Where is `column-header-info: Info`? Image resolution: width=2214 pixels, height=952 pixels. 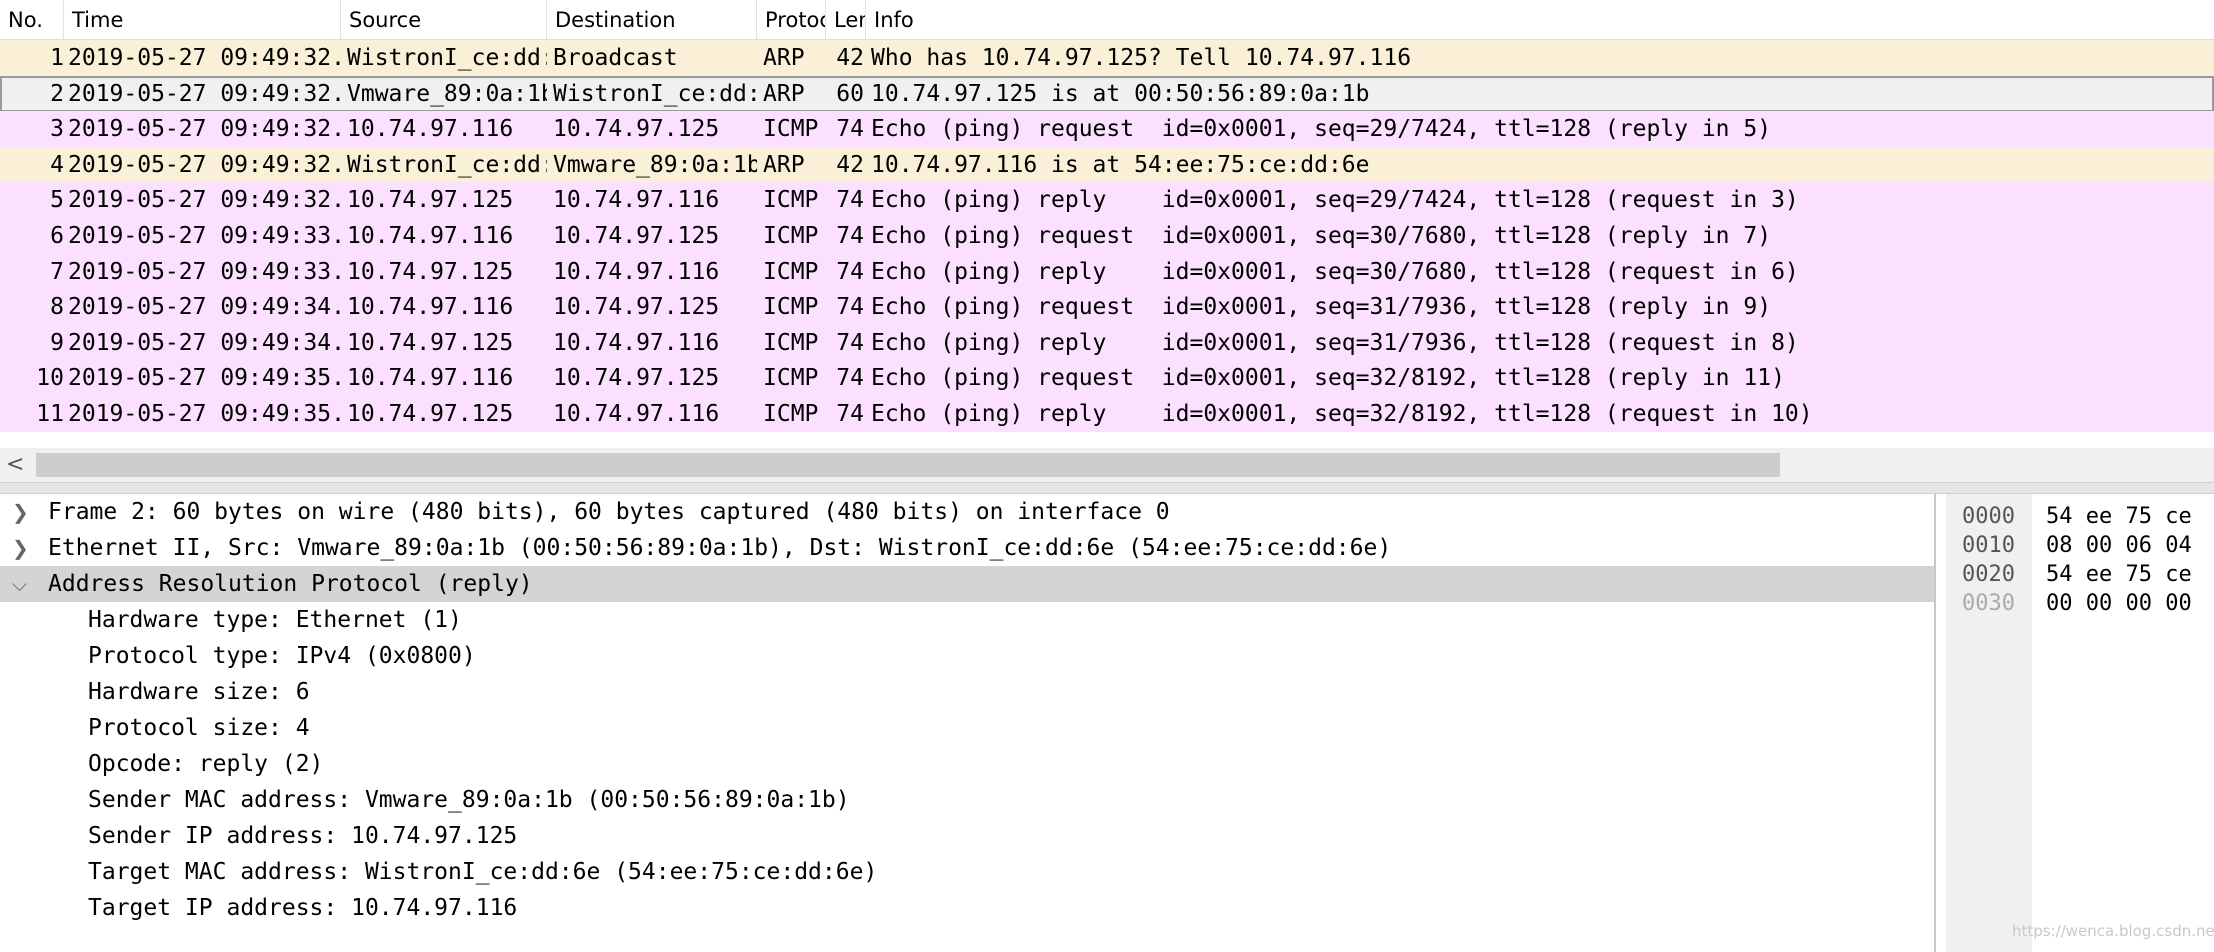
column-header-info: Info is located at coordinates (1540, 20).